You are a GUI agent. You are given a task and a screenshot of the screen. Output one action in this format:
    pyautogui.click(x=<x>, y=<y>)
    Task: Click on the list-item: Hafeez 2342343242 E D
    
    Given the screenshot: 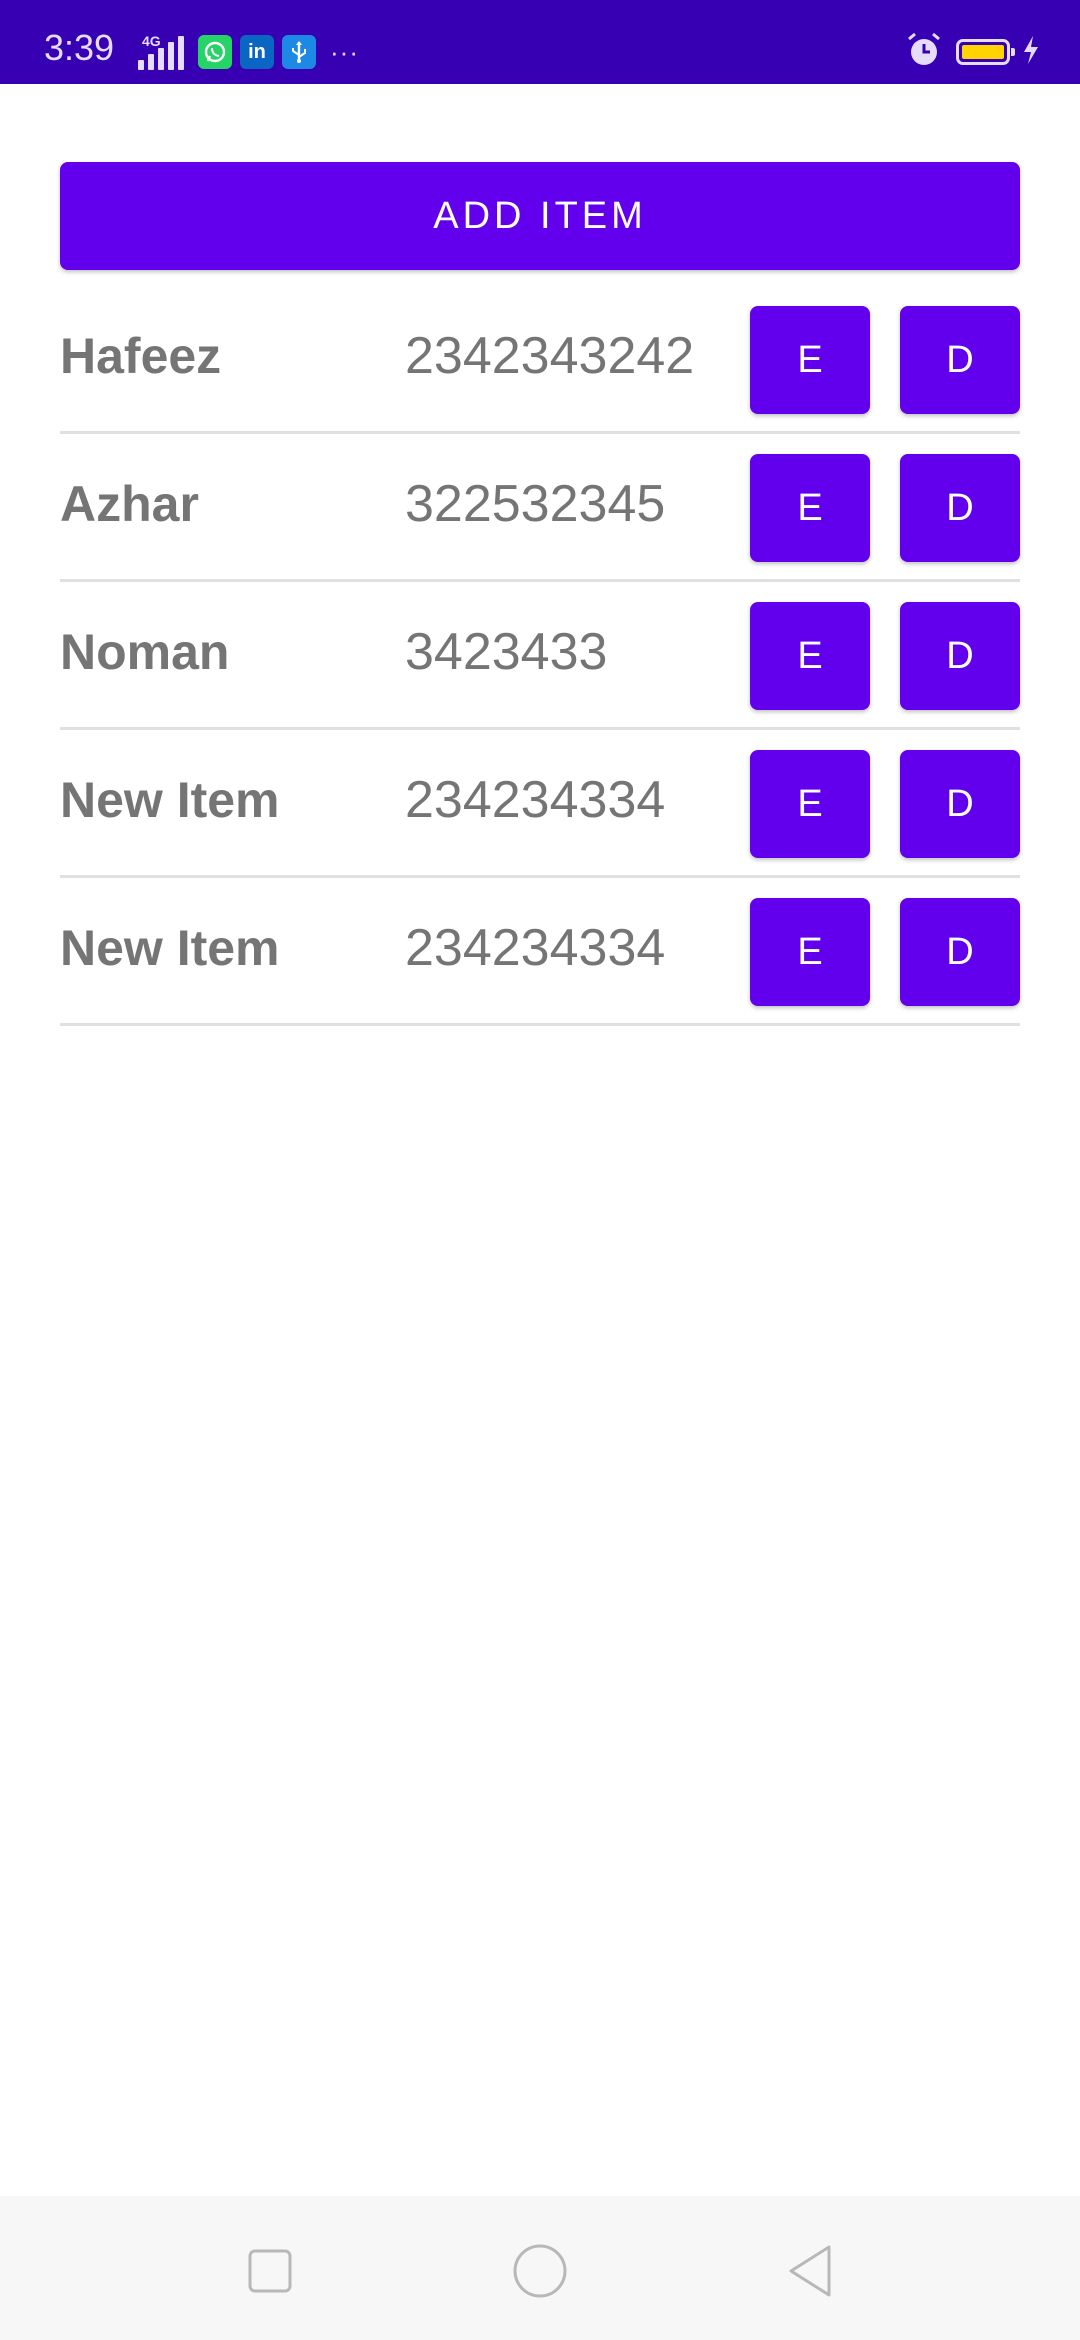 What is the action you would take?
    pyautogui.click(x=540, y=360)
    